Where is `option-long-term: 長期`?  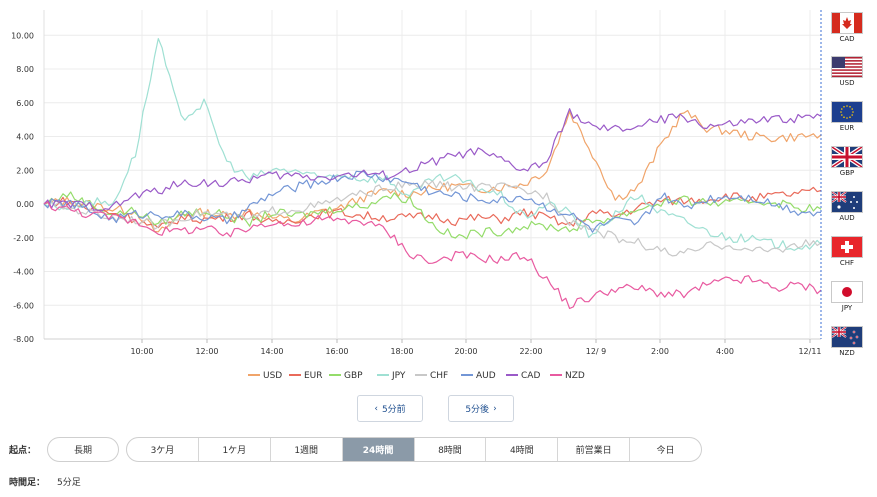 option-long-term: 長期 is located at coordinates (83, 449).